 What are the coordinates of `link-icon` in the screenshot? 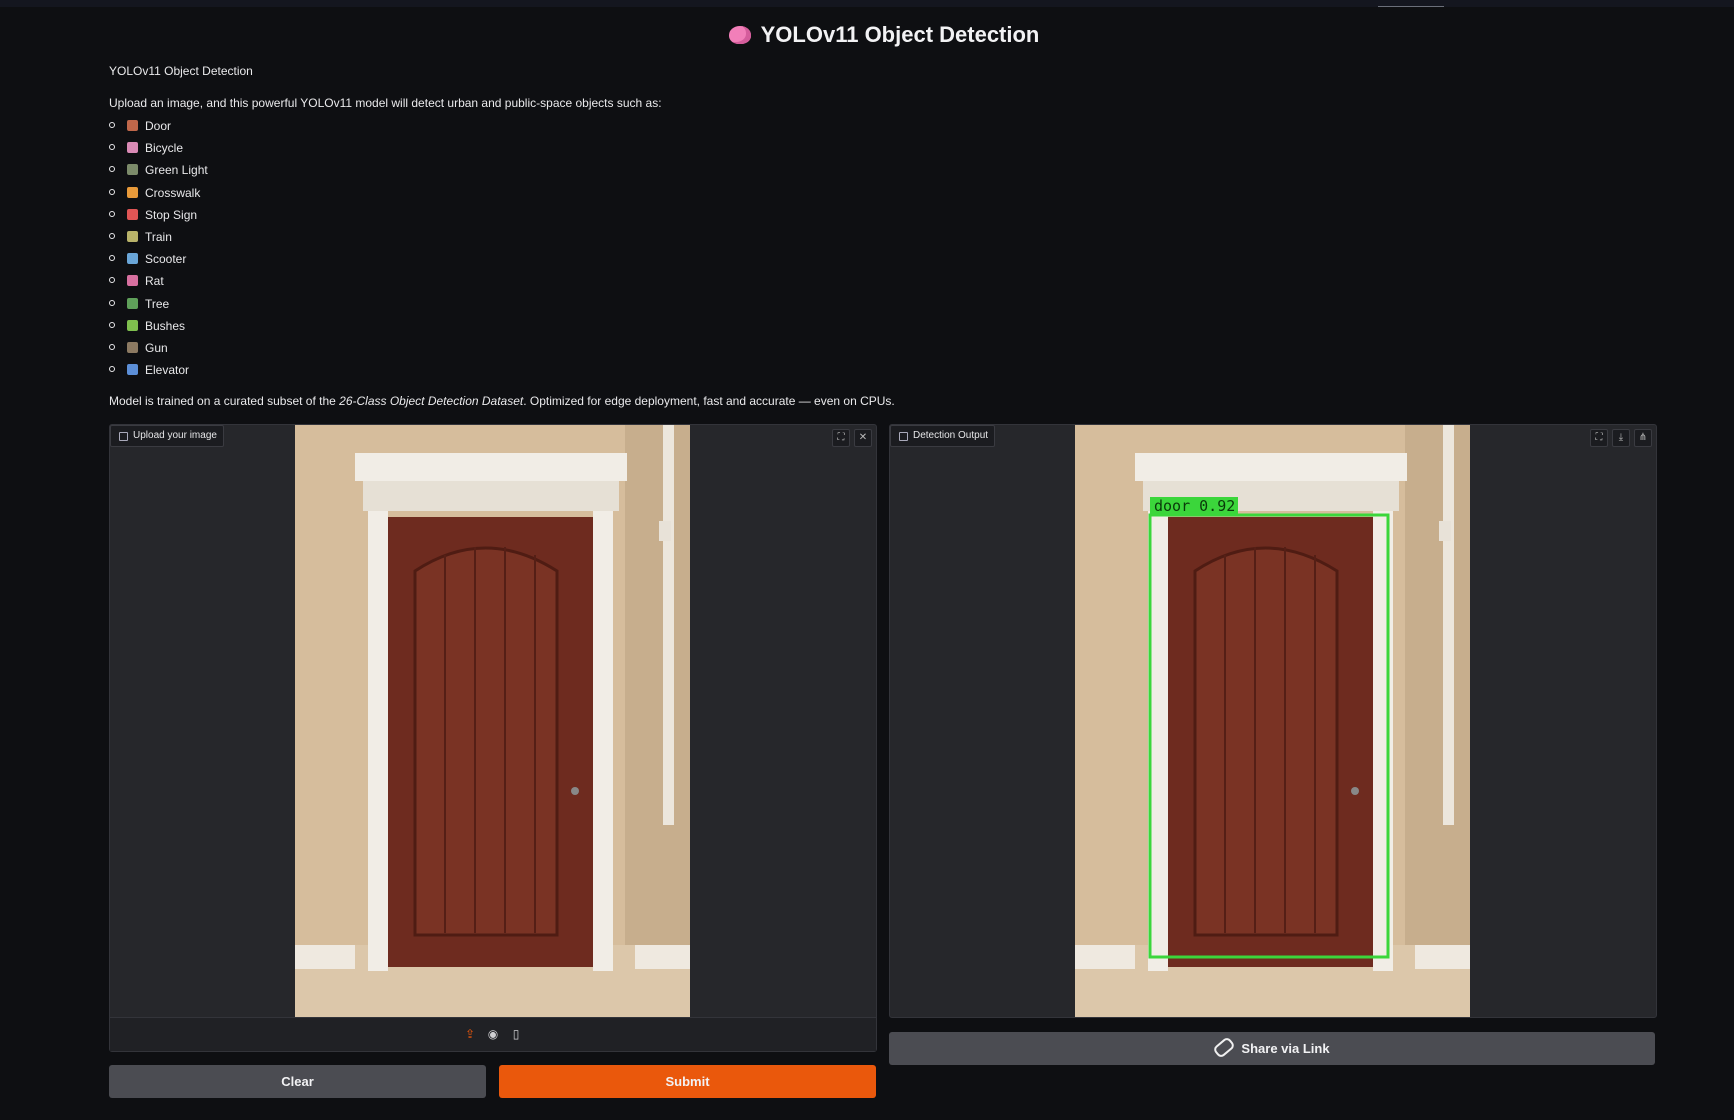 It's located at (1224, 1047).